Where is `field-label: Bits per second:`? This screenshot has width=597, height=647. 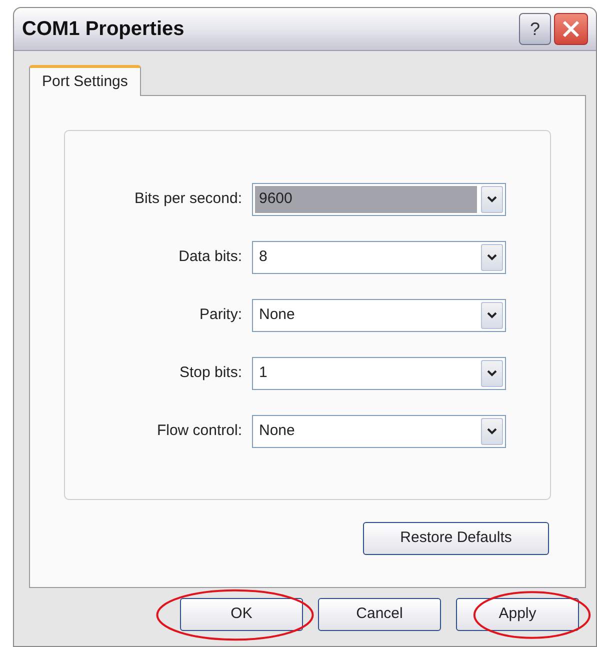
field-label: Bits per second: is located at coordinates (187, 198).